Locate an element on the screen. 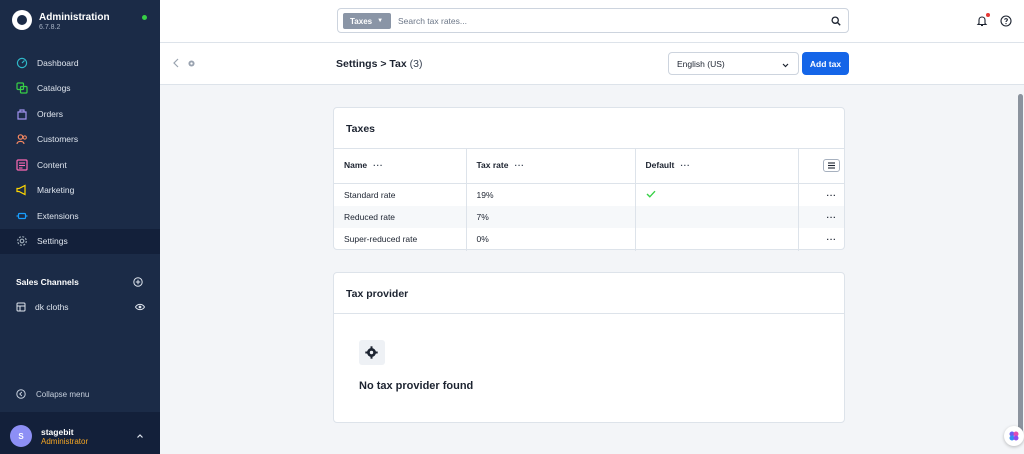 This screenshot has height=454, width=1024. checkmark-icon is located at coordinates (651, 194).